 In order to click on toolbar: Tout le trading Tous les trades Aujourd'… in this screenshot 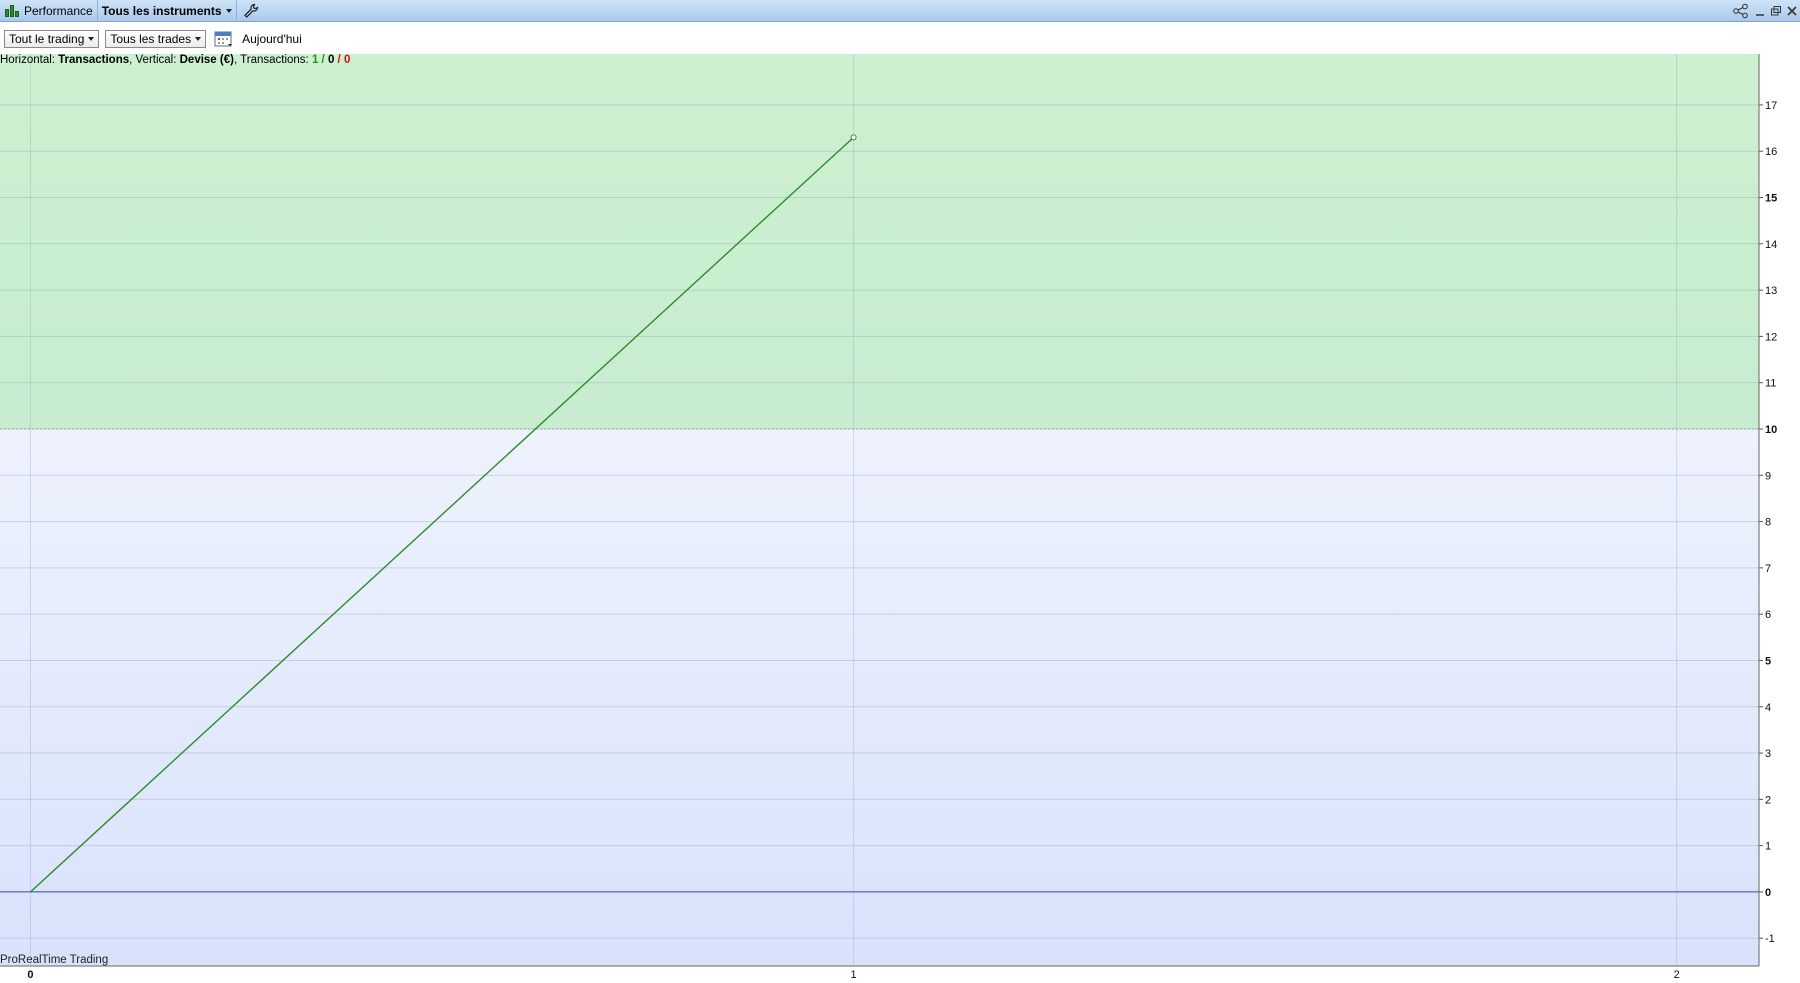, I will do `click(900, 39)`.